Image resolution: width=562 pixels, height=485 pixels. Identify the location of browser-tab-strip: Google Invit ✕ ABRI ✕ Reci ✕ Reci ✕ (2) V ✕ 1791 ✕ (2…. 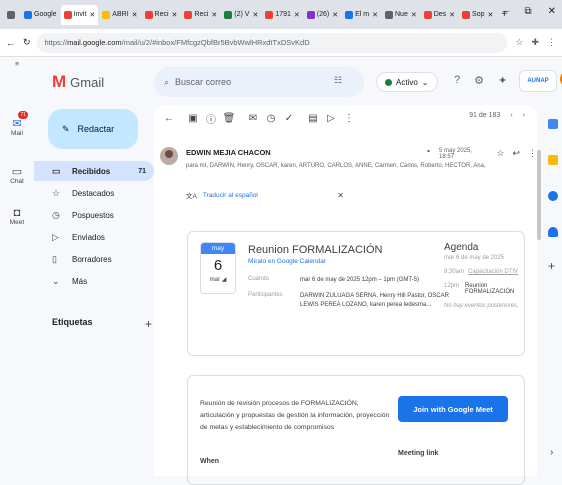
(281, 14).